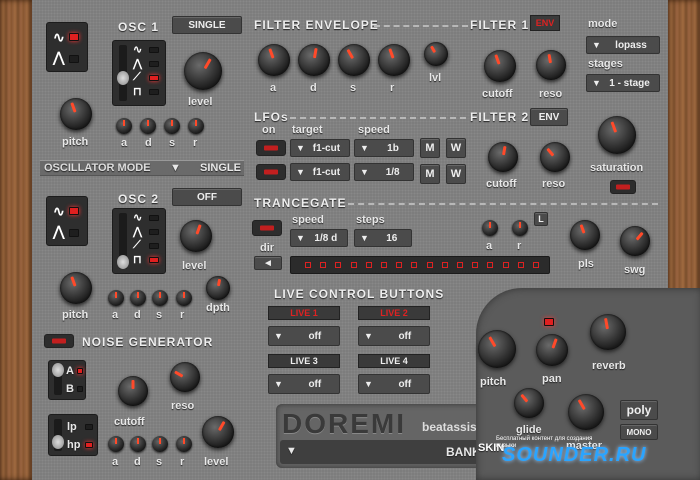 The height and width of the screenshot is (480, 700). I want to click on osc2-wave-switch: ∿ ⋀, so click(67, 221).